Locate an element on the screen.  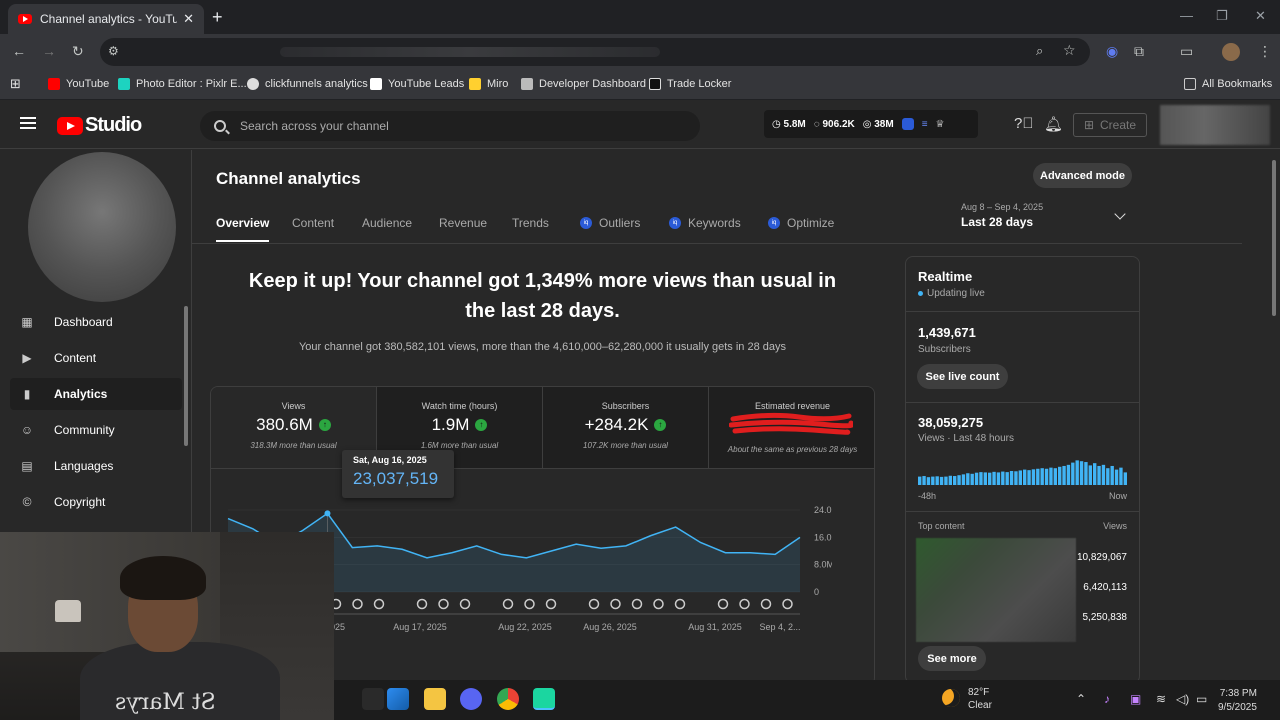
extensions-puzzle-icon: ⧉ is located at coordinates (1139, 51).